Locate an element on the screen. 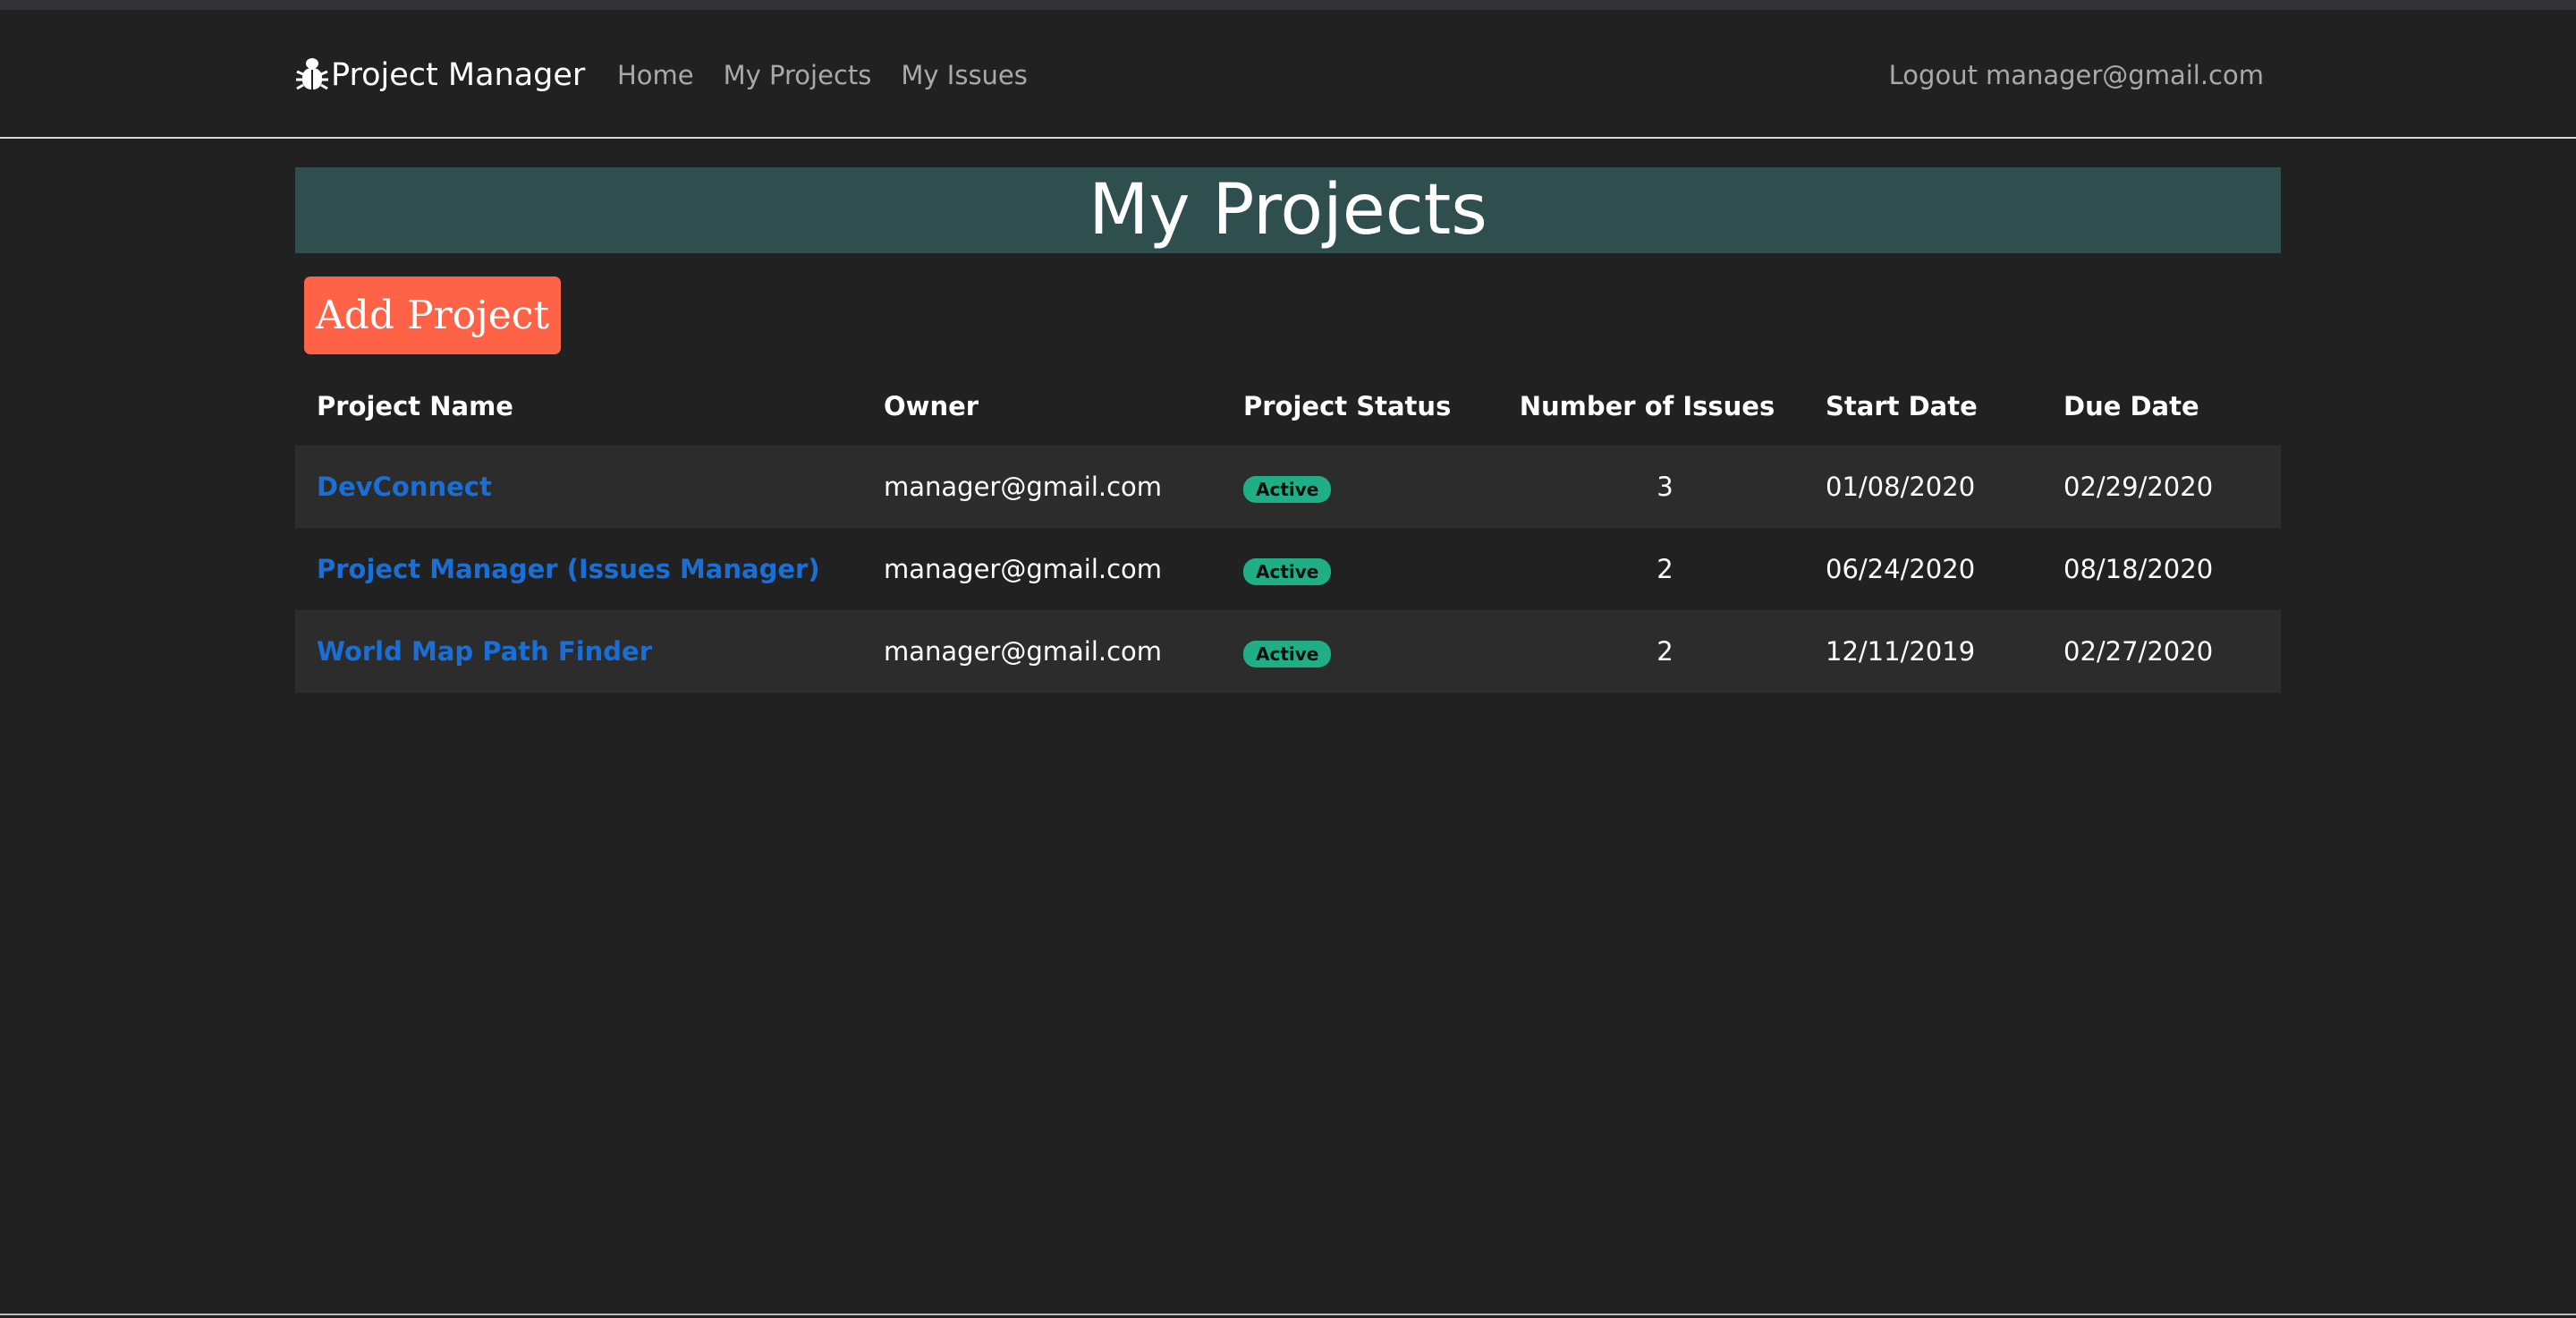 The height and width of the screenshot is (1318, 2576). project-link: World Map Path Finder is located at coordinates (484, 651).